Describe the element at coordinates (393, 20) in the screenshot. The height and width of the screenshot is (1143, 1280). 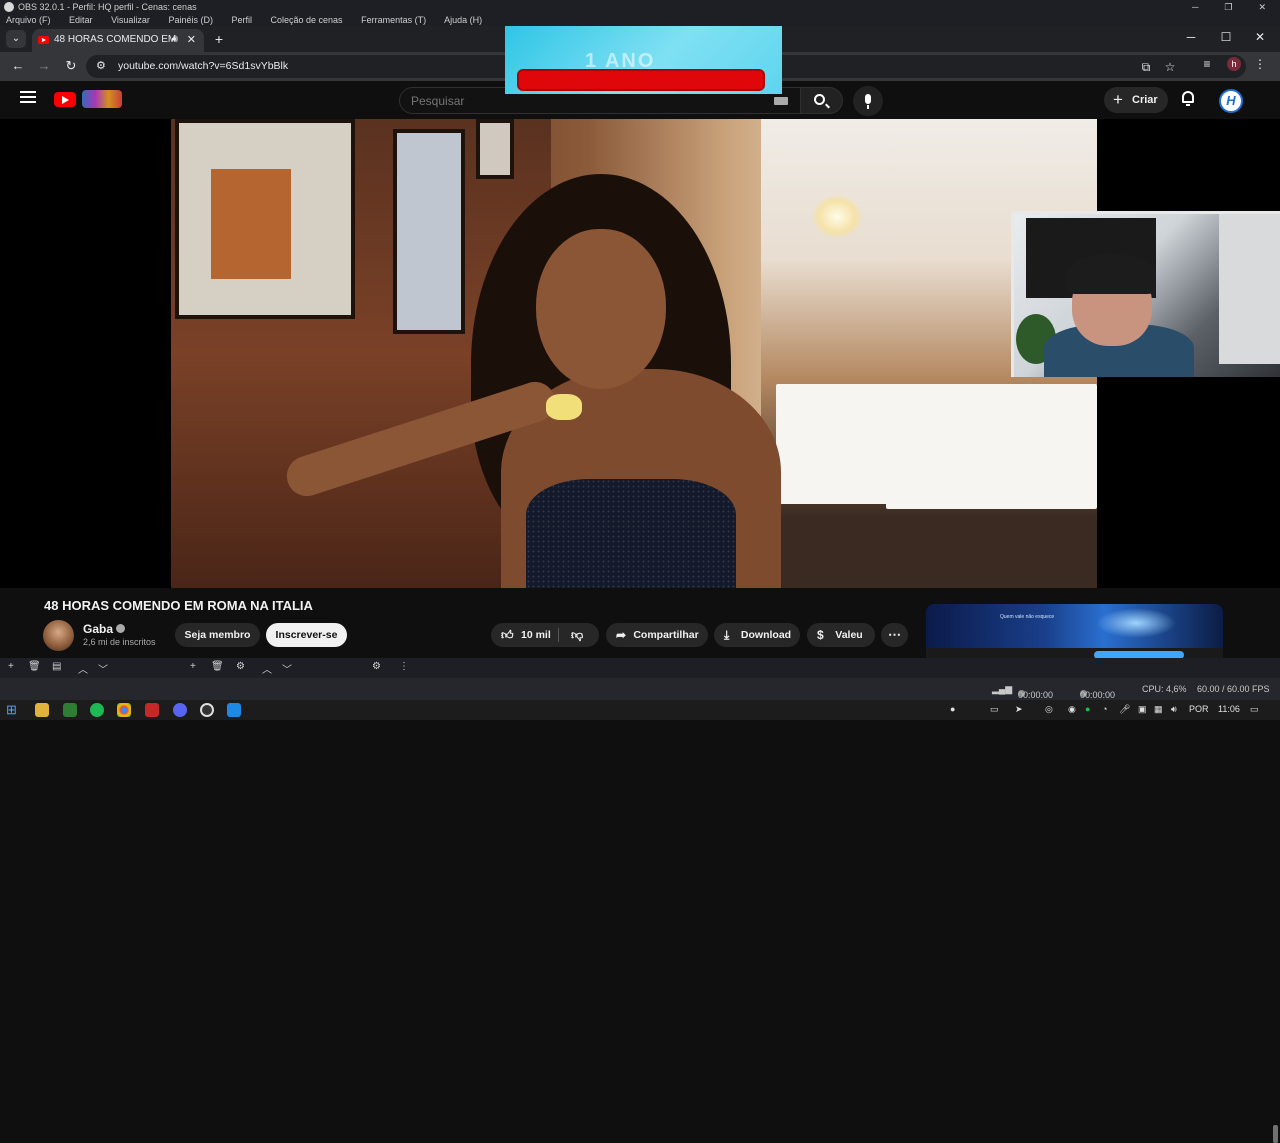
I see `obs-menu-tools: Ferramentas (T)` at that location.